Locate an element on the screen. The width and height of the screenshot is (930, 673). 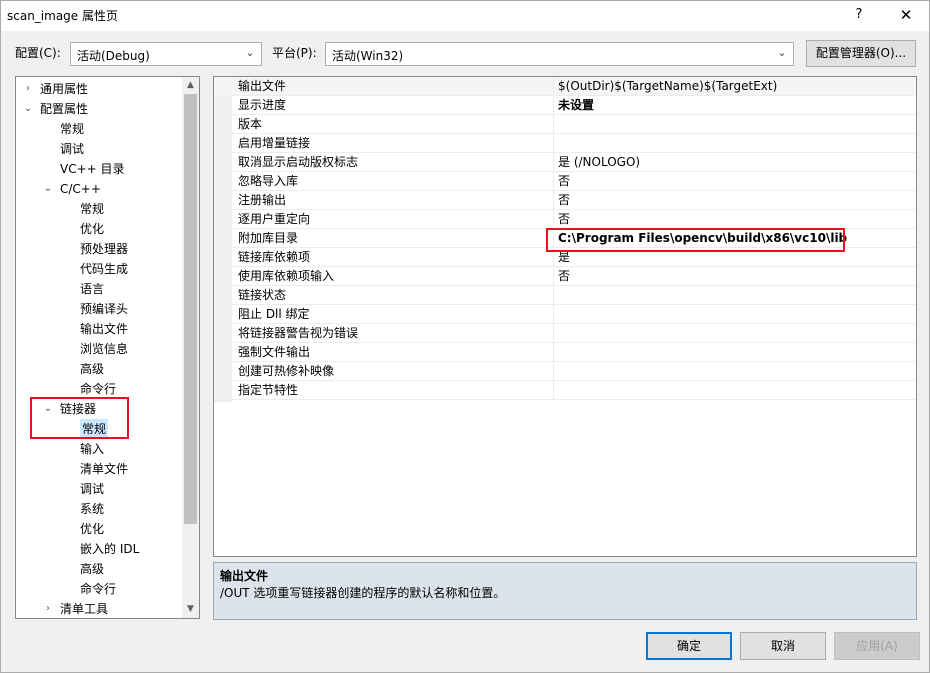
tree-scrollbar: ▲ ▼ is located at coordinates (190, 347).